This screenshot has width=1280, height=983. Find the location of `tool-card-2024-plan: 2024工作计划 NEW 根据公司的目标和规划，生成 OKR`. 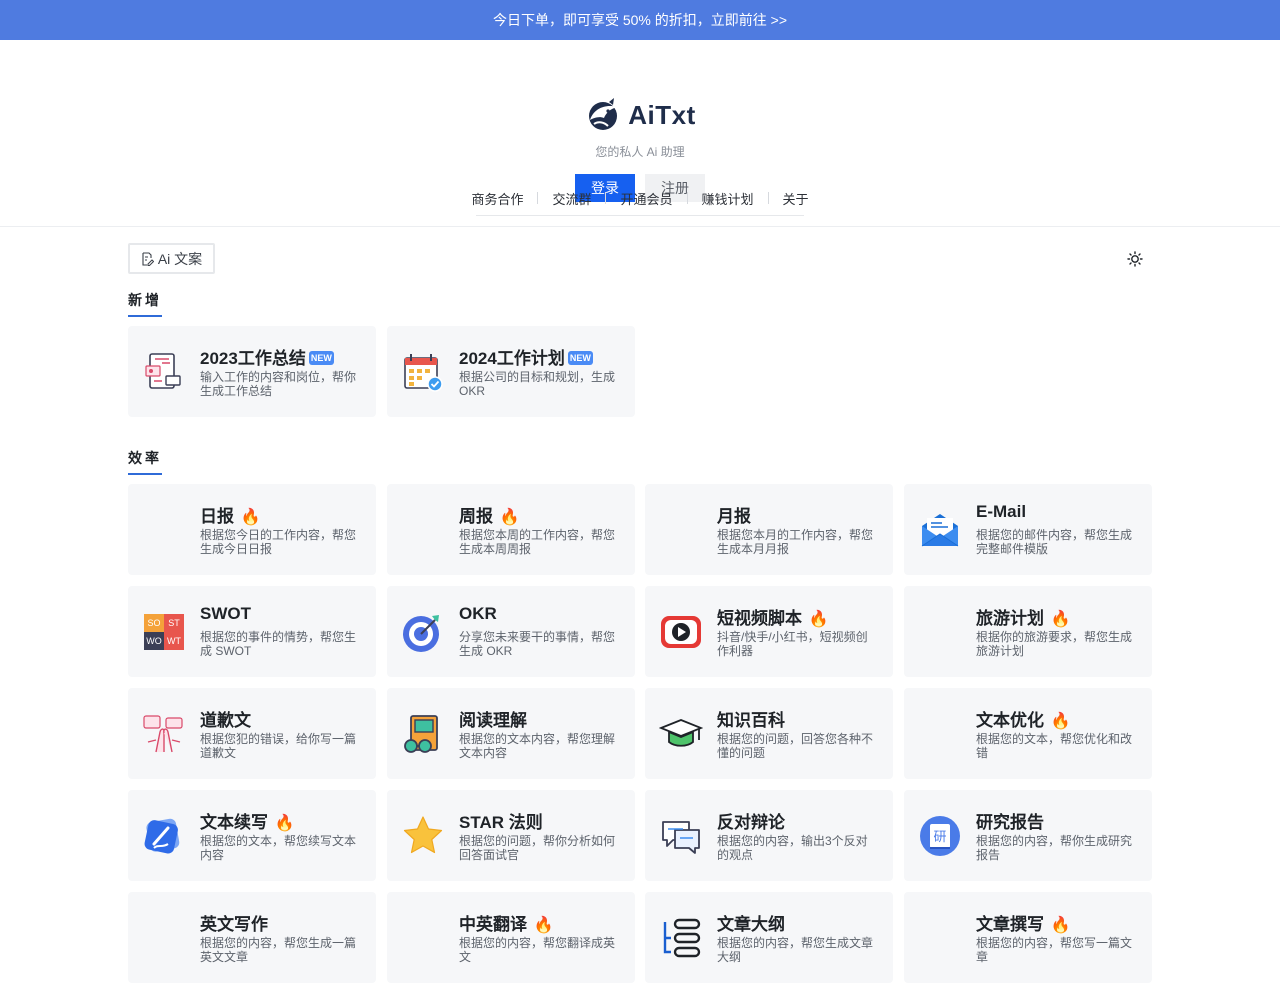

tool-card-2024-plan: 2024工作计划 NEW 根据公司的目标和规划，生成 OKR is located at coordinates (511, 371).